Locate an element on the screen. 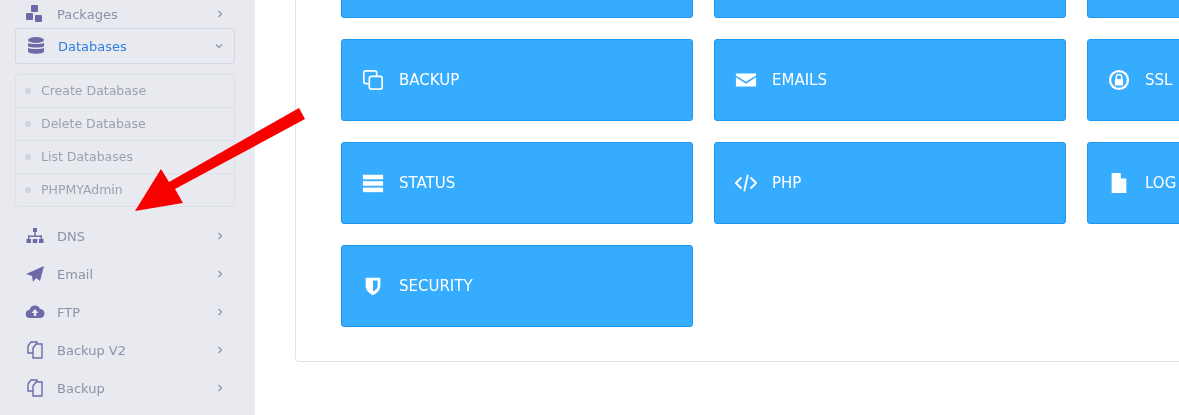 This screenshot has height=415, width=1179. sidebar-label: Packages is located at coordinates (88, 14).